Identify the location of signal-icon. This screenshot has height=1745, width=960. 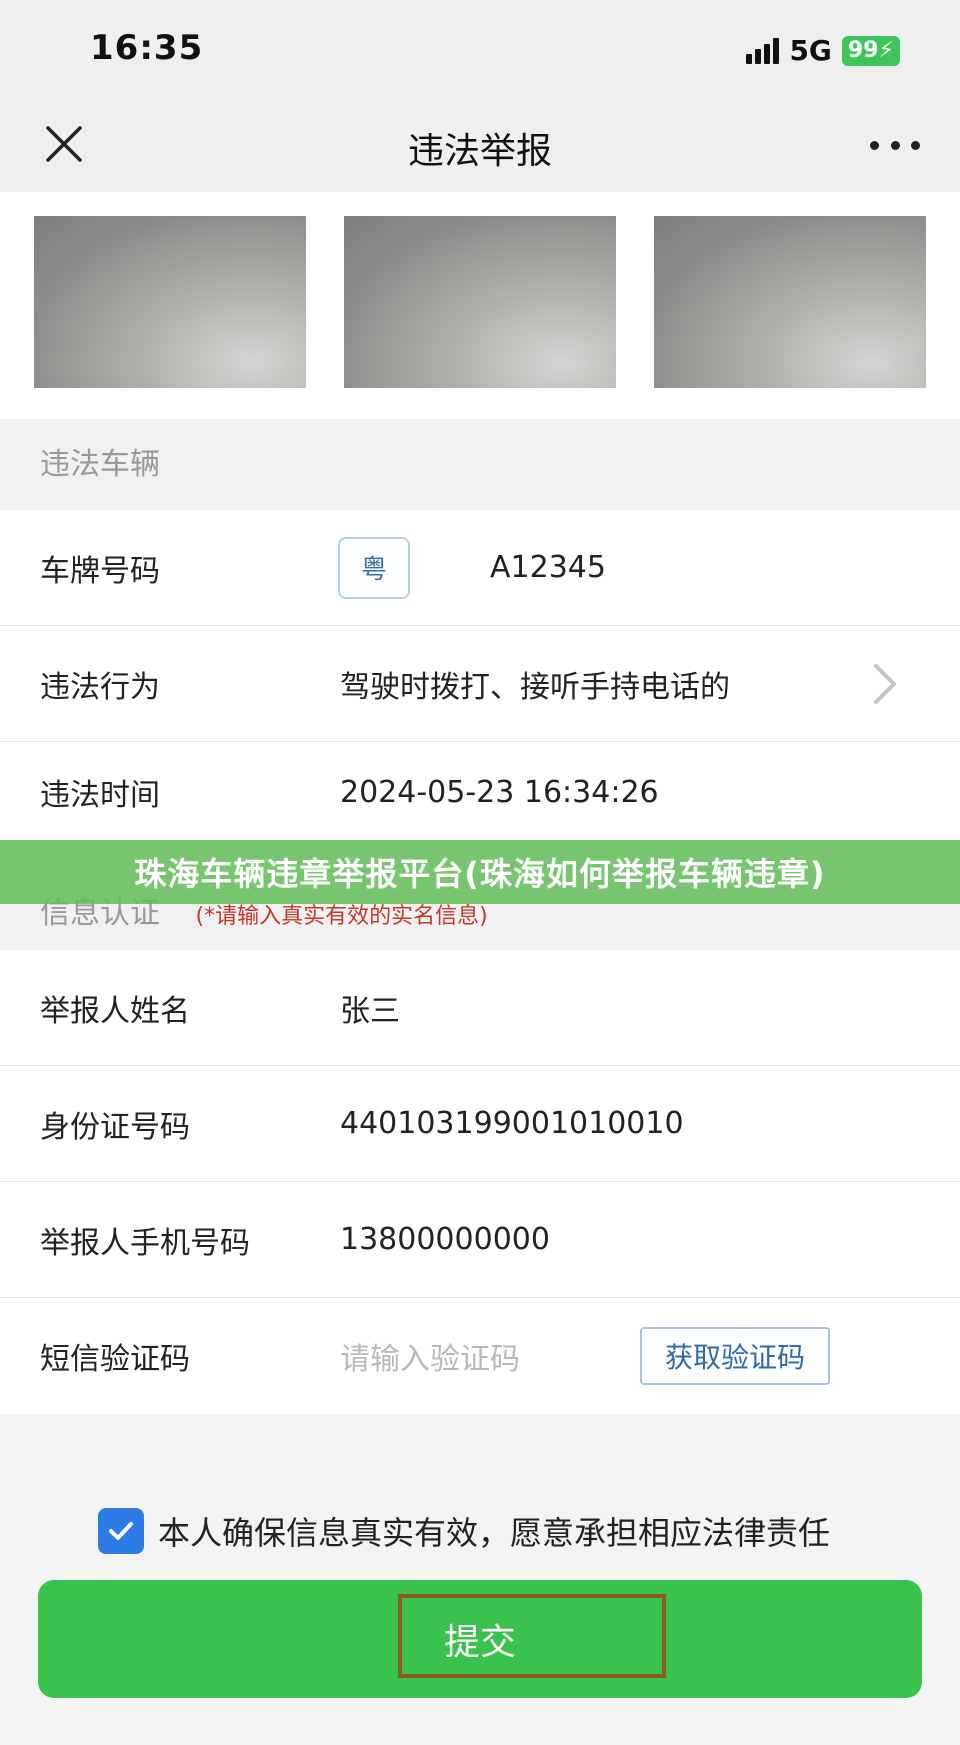
(763, 50).